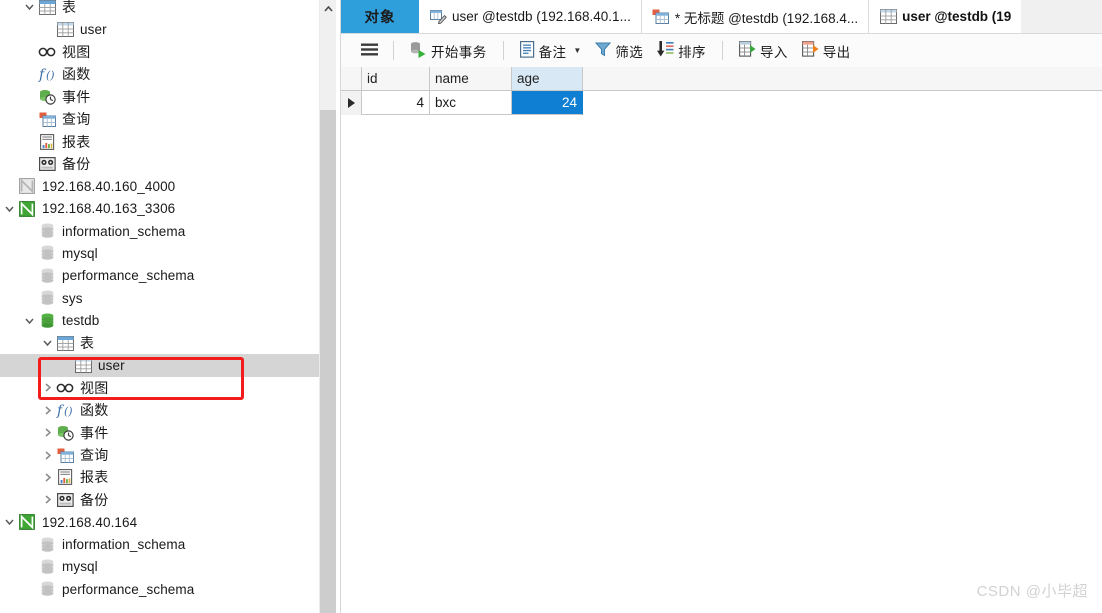 The height and width of the screenshot is (613, 1102). What do you see at coordinates (380, 16) in the screenshot?
I see `tab-0: 对象` at bounding box center [380, 16].